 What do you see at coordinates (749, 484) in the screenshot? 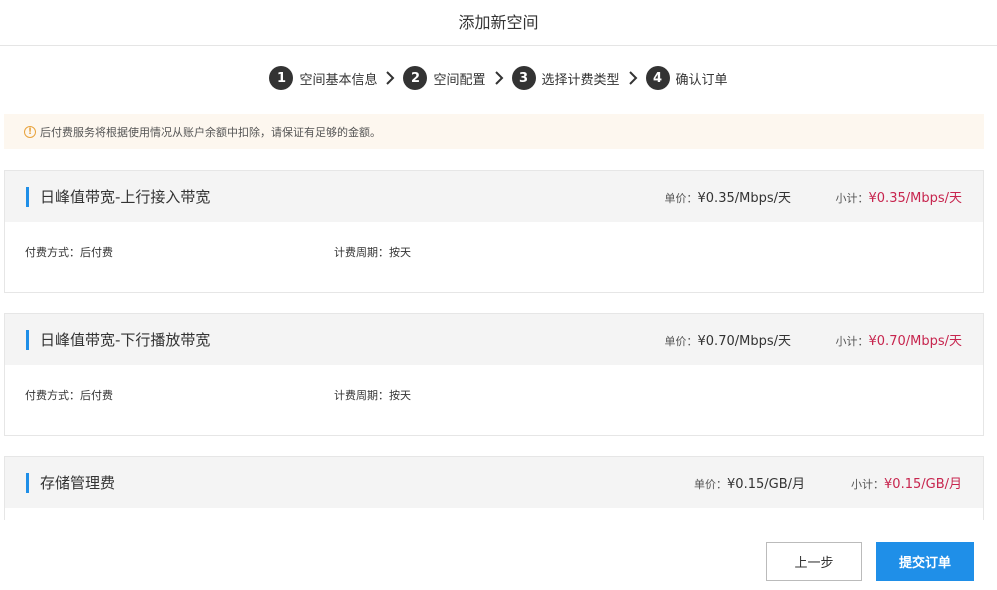
I see `unit-price: 单价：¥0.15/GB/月` at bounding box center [749, 484].